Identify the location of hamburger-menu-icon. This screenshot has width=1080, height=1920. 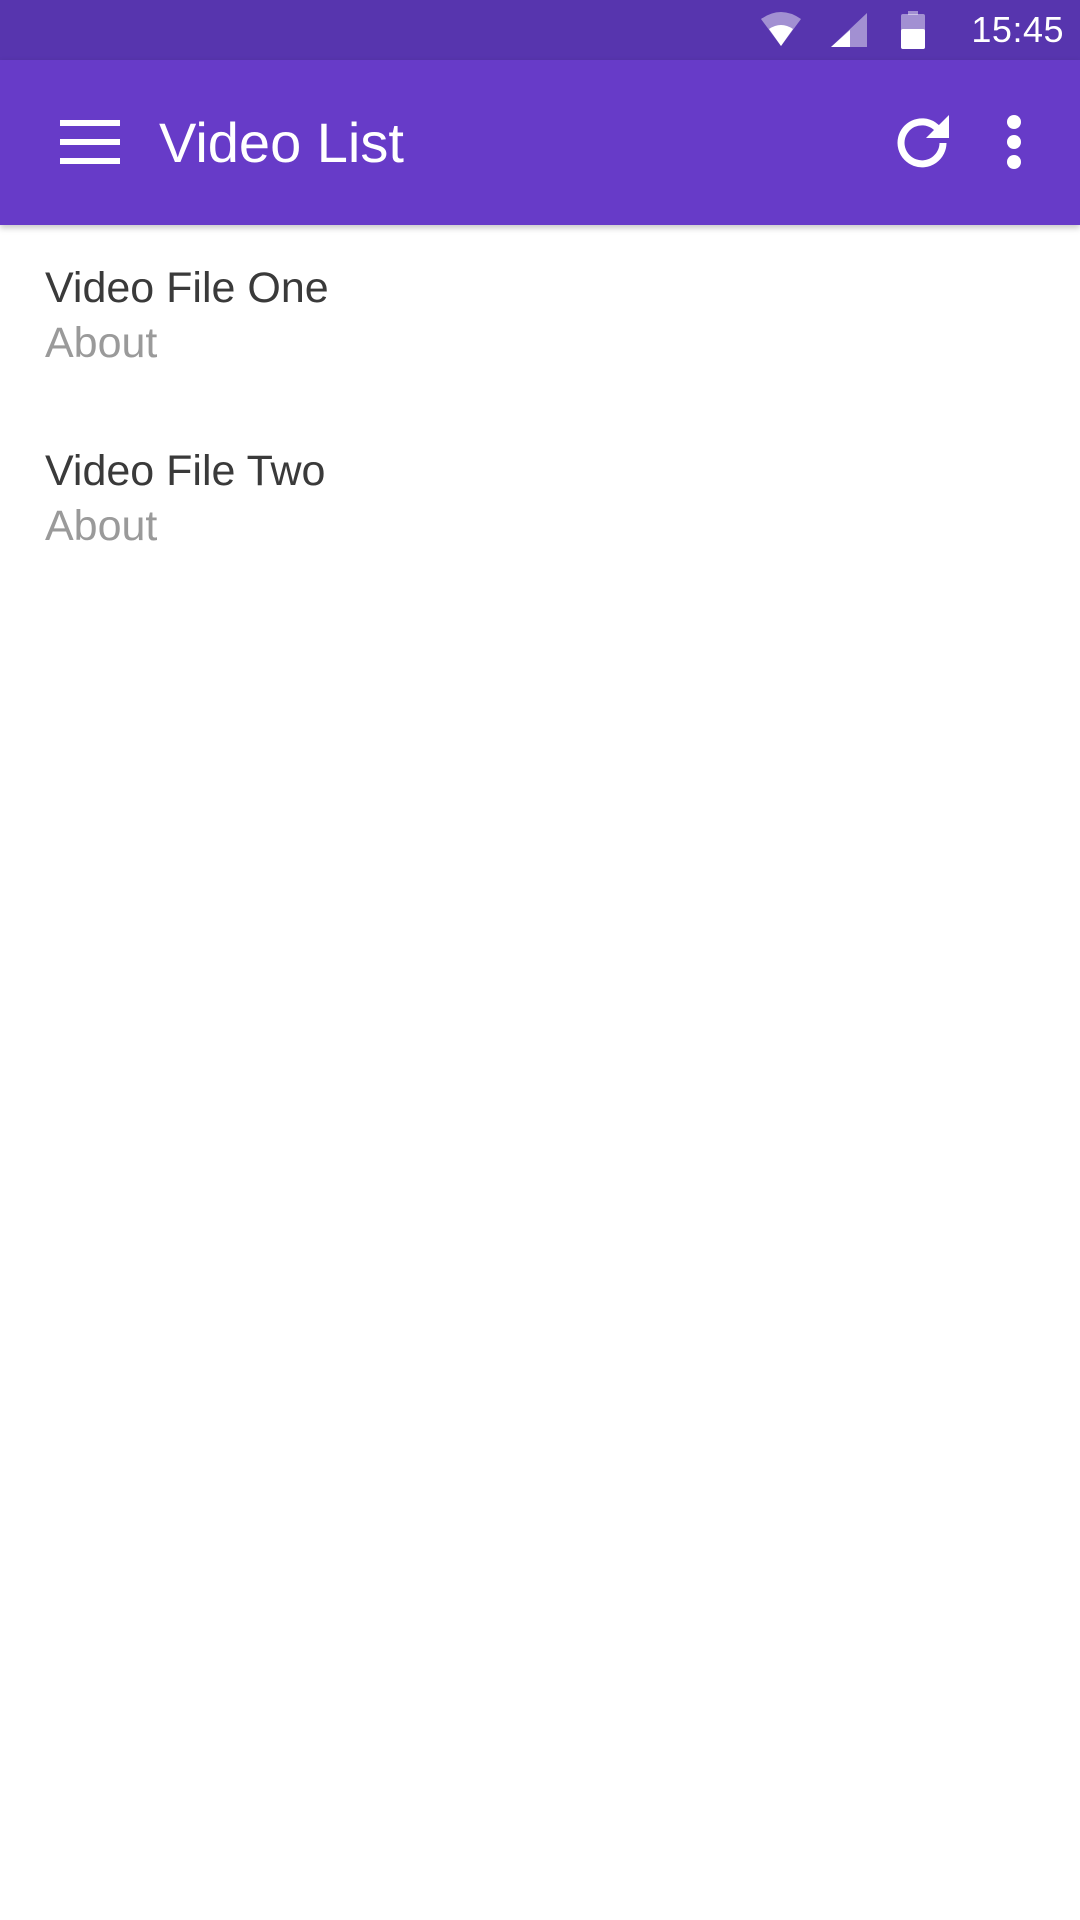
(90, 142).